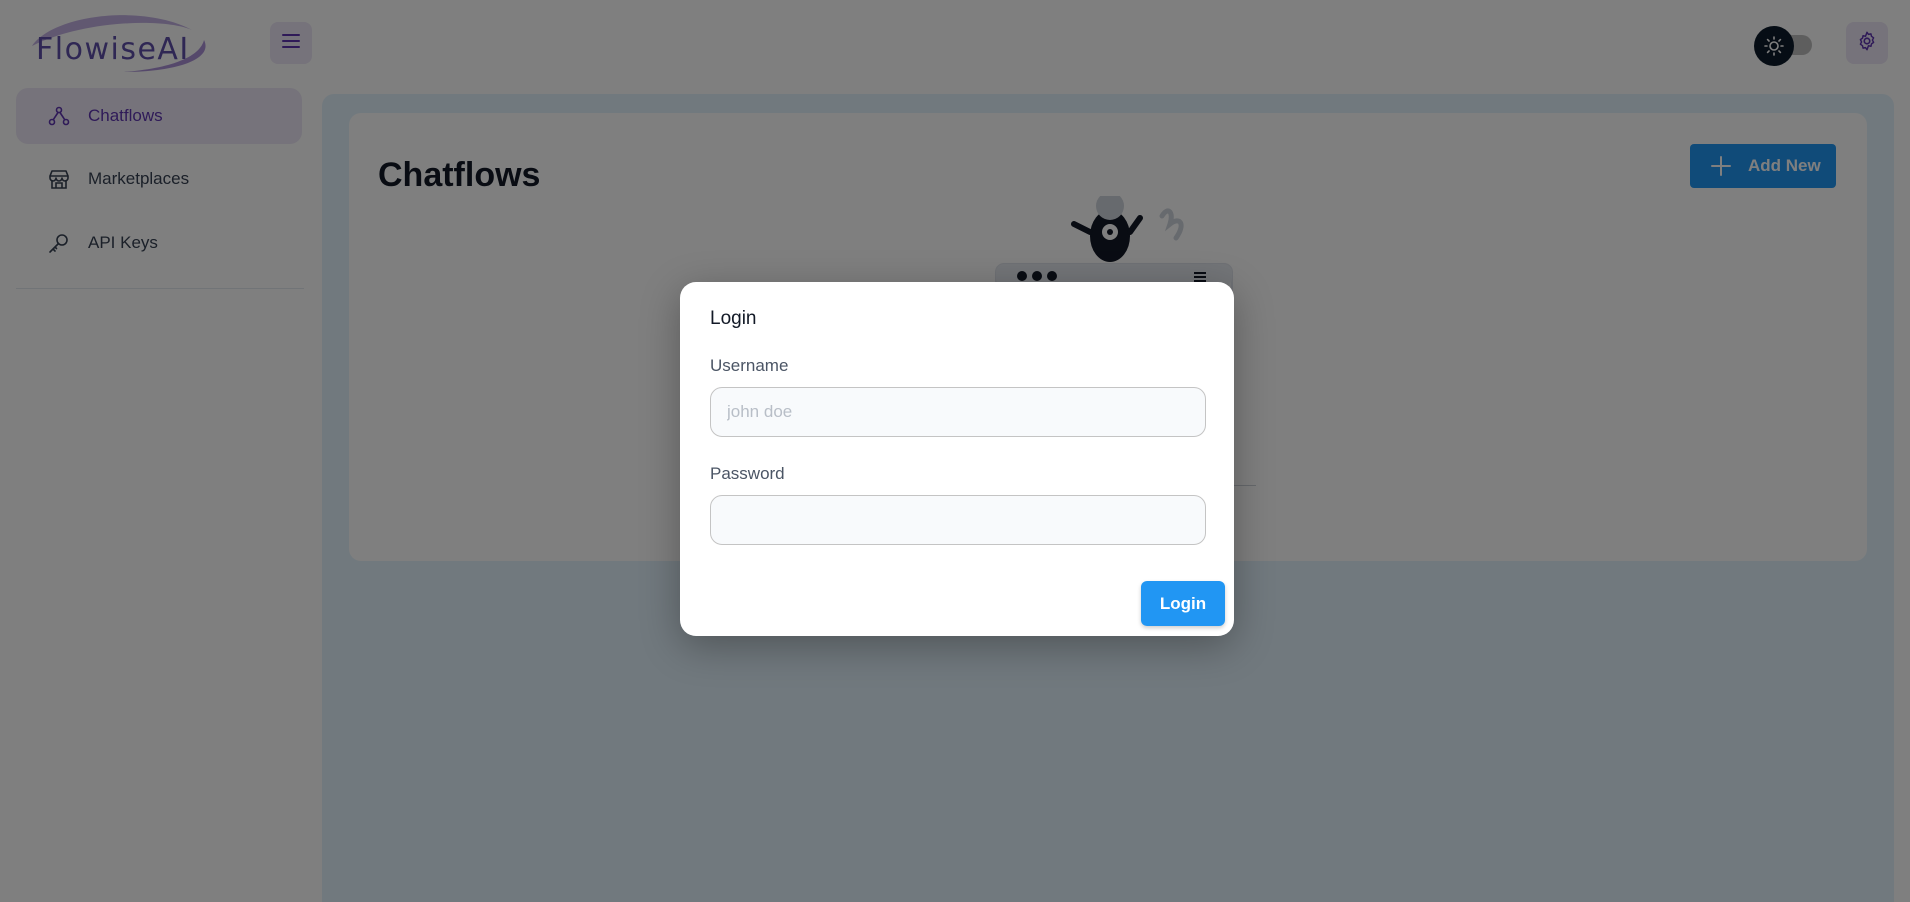 Image resolution: width=1910 pixels, height=902 pixels. What do you see at coordinates (957, 459) in the screenshot?
I see `login-dialog: Login Username Password Login` at bounding box center [957, 459].